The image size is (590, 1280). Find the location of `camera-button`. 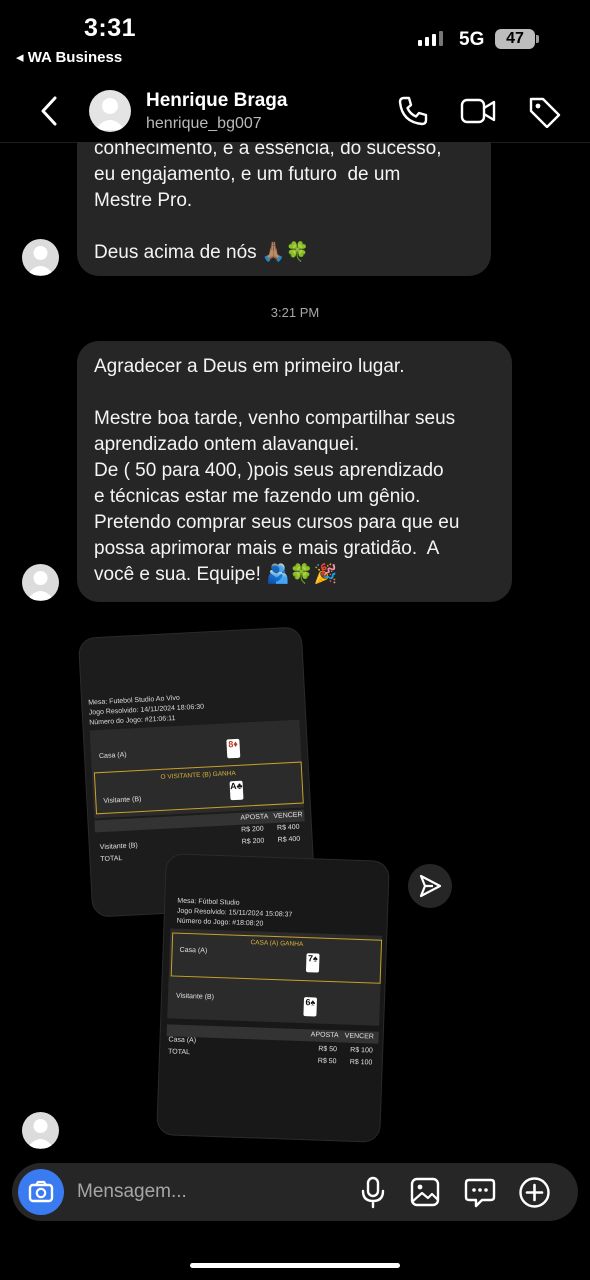

camera-button is located at coordinates (41, 1192).